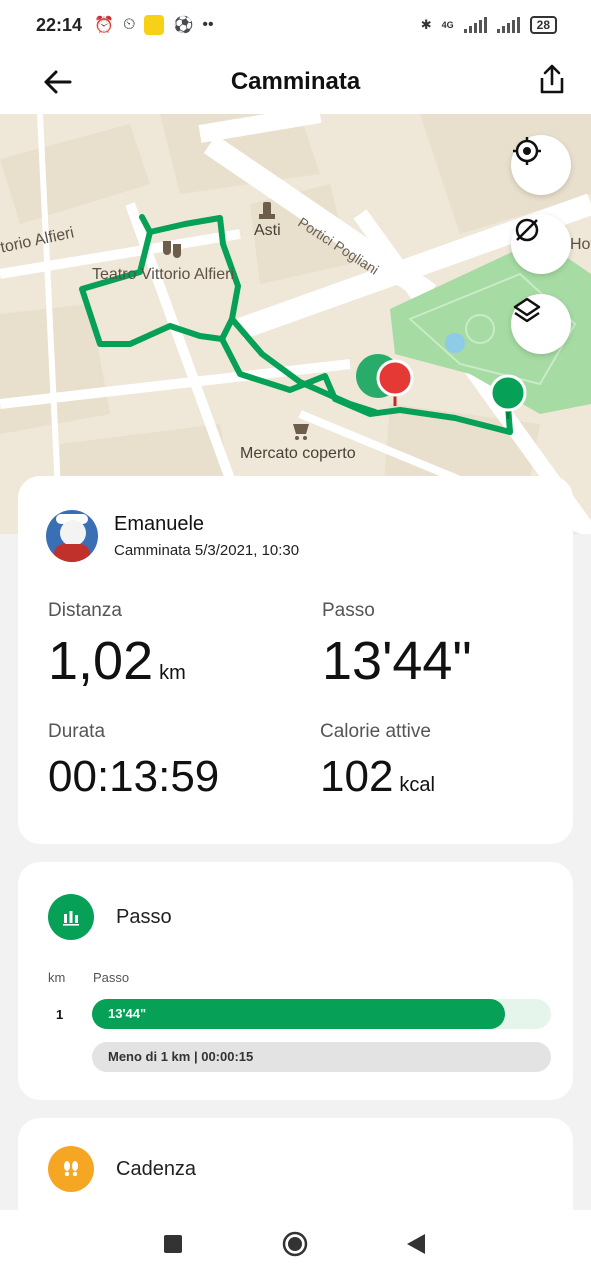  What do you see at coordinates (57, 977) in the screenshot?
I see `column-km: km` at bounding box center [57, 977].